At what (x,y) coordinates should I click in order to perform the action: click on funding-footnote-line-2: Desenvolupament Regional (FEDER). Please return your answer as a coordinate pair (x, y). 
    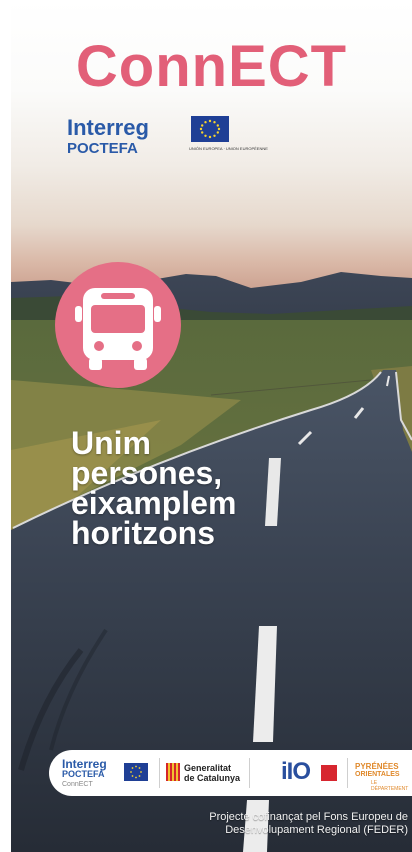
    Looking at the image, I should click on (316, 830).